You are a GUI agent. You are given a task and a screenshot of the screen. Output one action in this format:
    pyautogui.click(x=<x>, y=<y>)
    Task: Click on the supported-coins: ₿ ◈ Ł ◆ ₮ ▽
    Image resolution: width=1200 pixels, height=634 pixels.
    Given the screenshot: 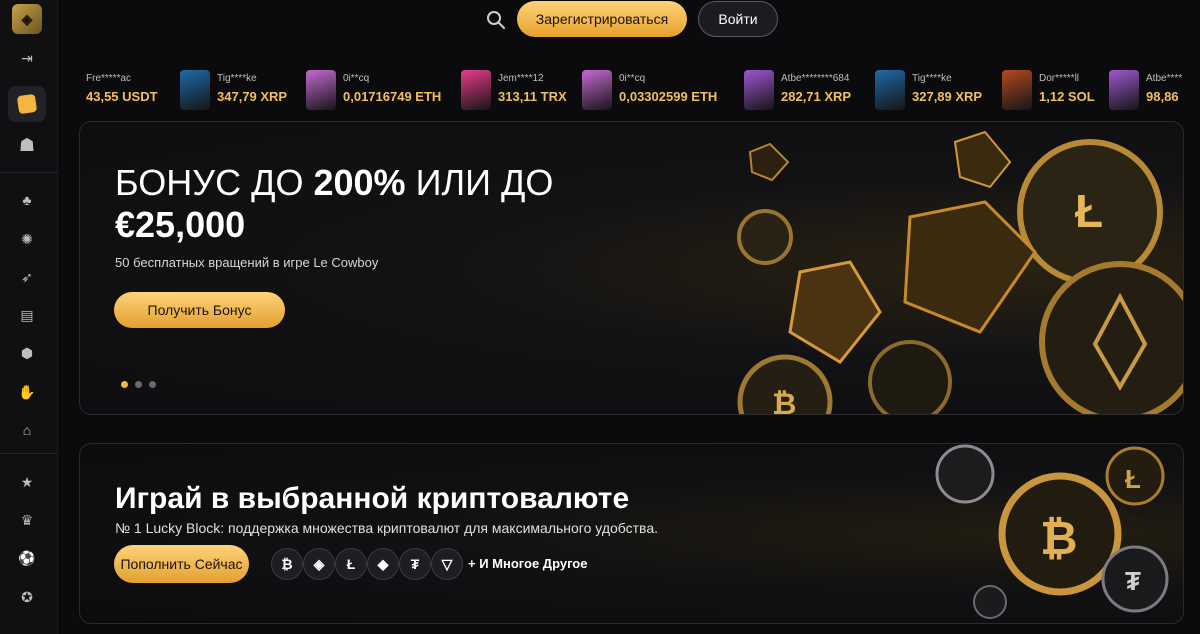 What is the action you would take?
    pyautogui.click(x=367, y=564)
    